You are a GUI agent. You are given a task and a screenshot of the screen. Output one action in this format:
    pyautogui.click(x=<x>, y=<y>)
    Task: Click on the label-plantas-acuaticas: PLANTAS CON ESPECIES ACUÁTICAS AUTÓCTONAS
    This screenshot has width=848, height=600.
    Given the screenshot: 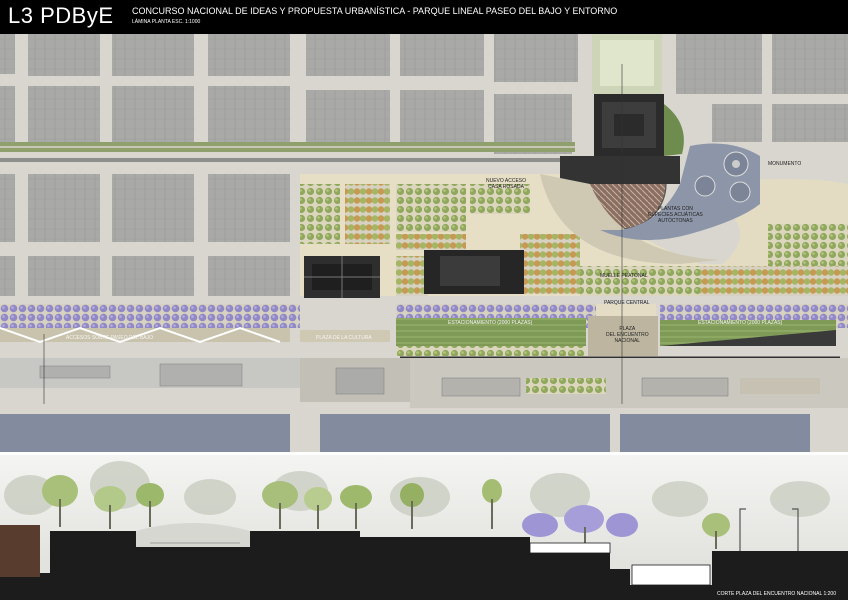 What is the action you would take?
    pyautogui.click(x=675, y=215)
    